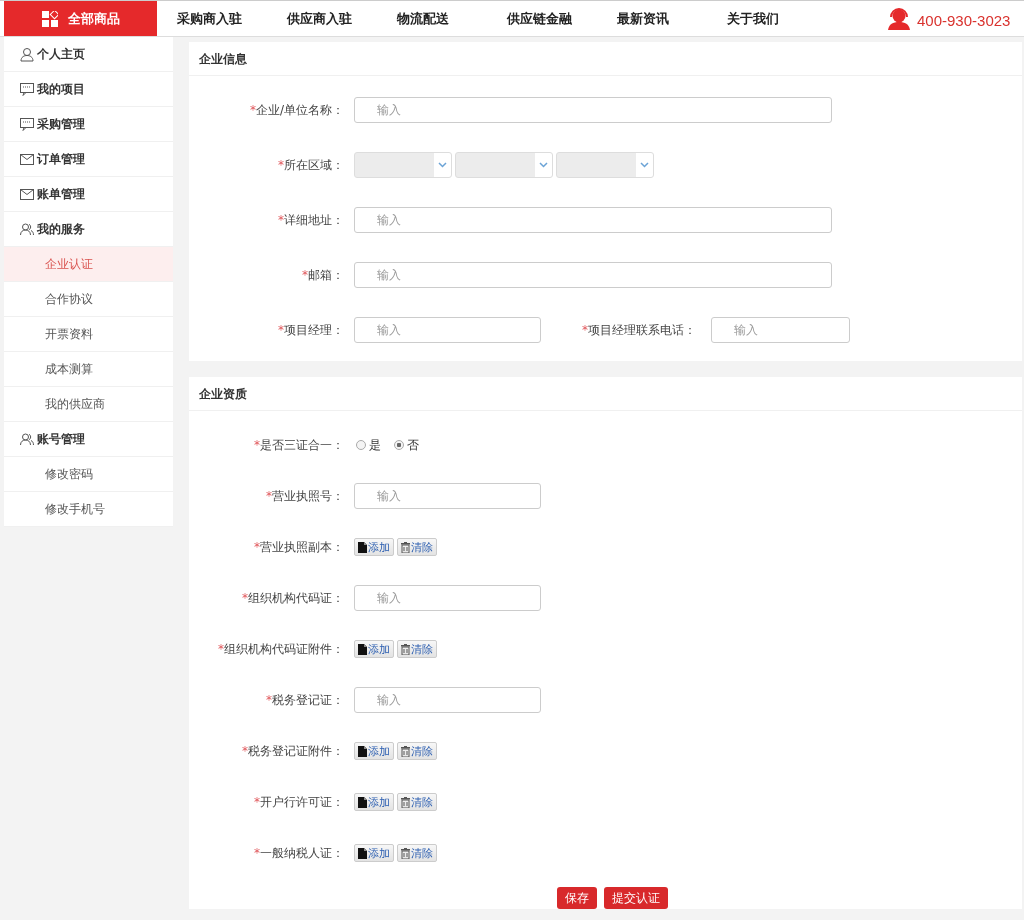  What do you see at coordinates (314, 329) in the screenshot?
I see `field-label: 项目经理：` at bounding box center [314, 329].